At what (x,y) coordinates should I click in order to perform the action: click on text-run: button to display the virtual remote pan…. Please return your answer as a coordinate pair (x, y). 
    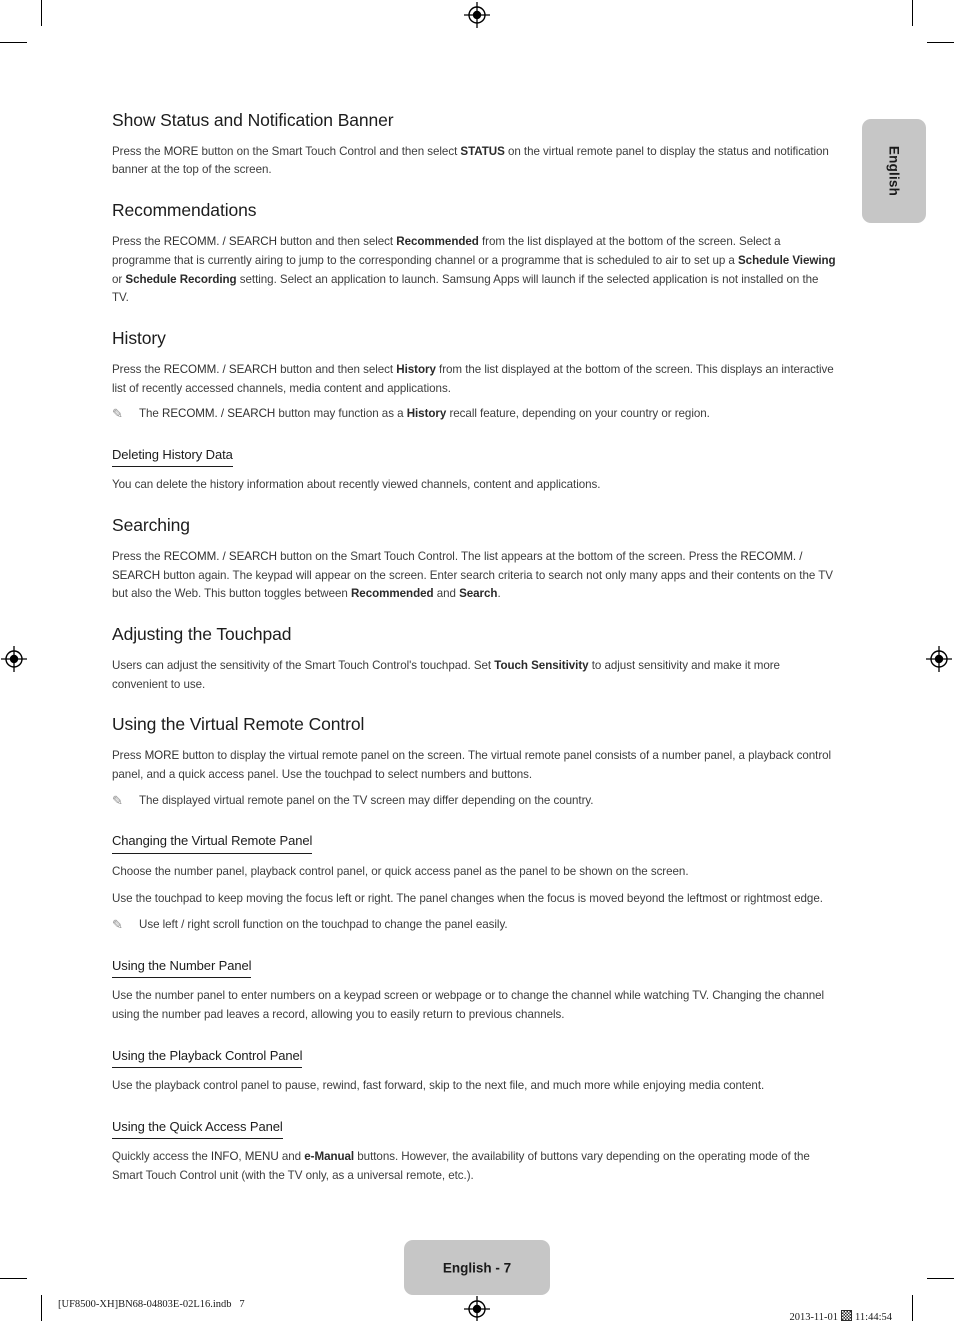
    Looking at the image, I should click on (472, 765).